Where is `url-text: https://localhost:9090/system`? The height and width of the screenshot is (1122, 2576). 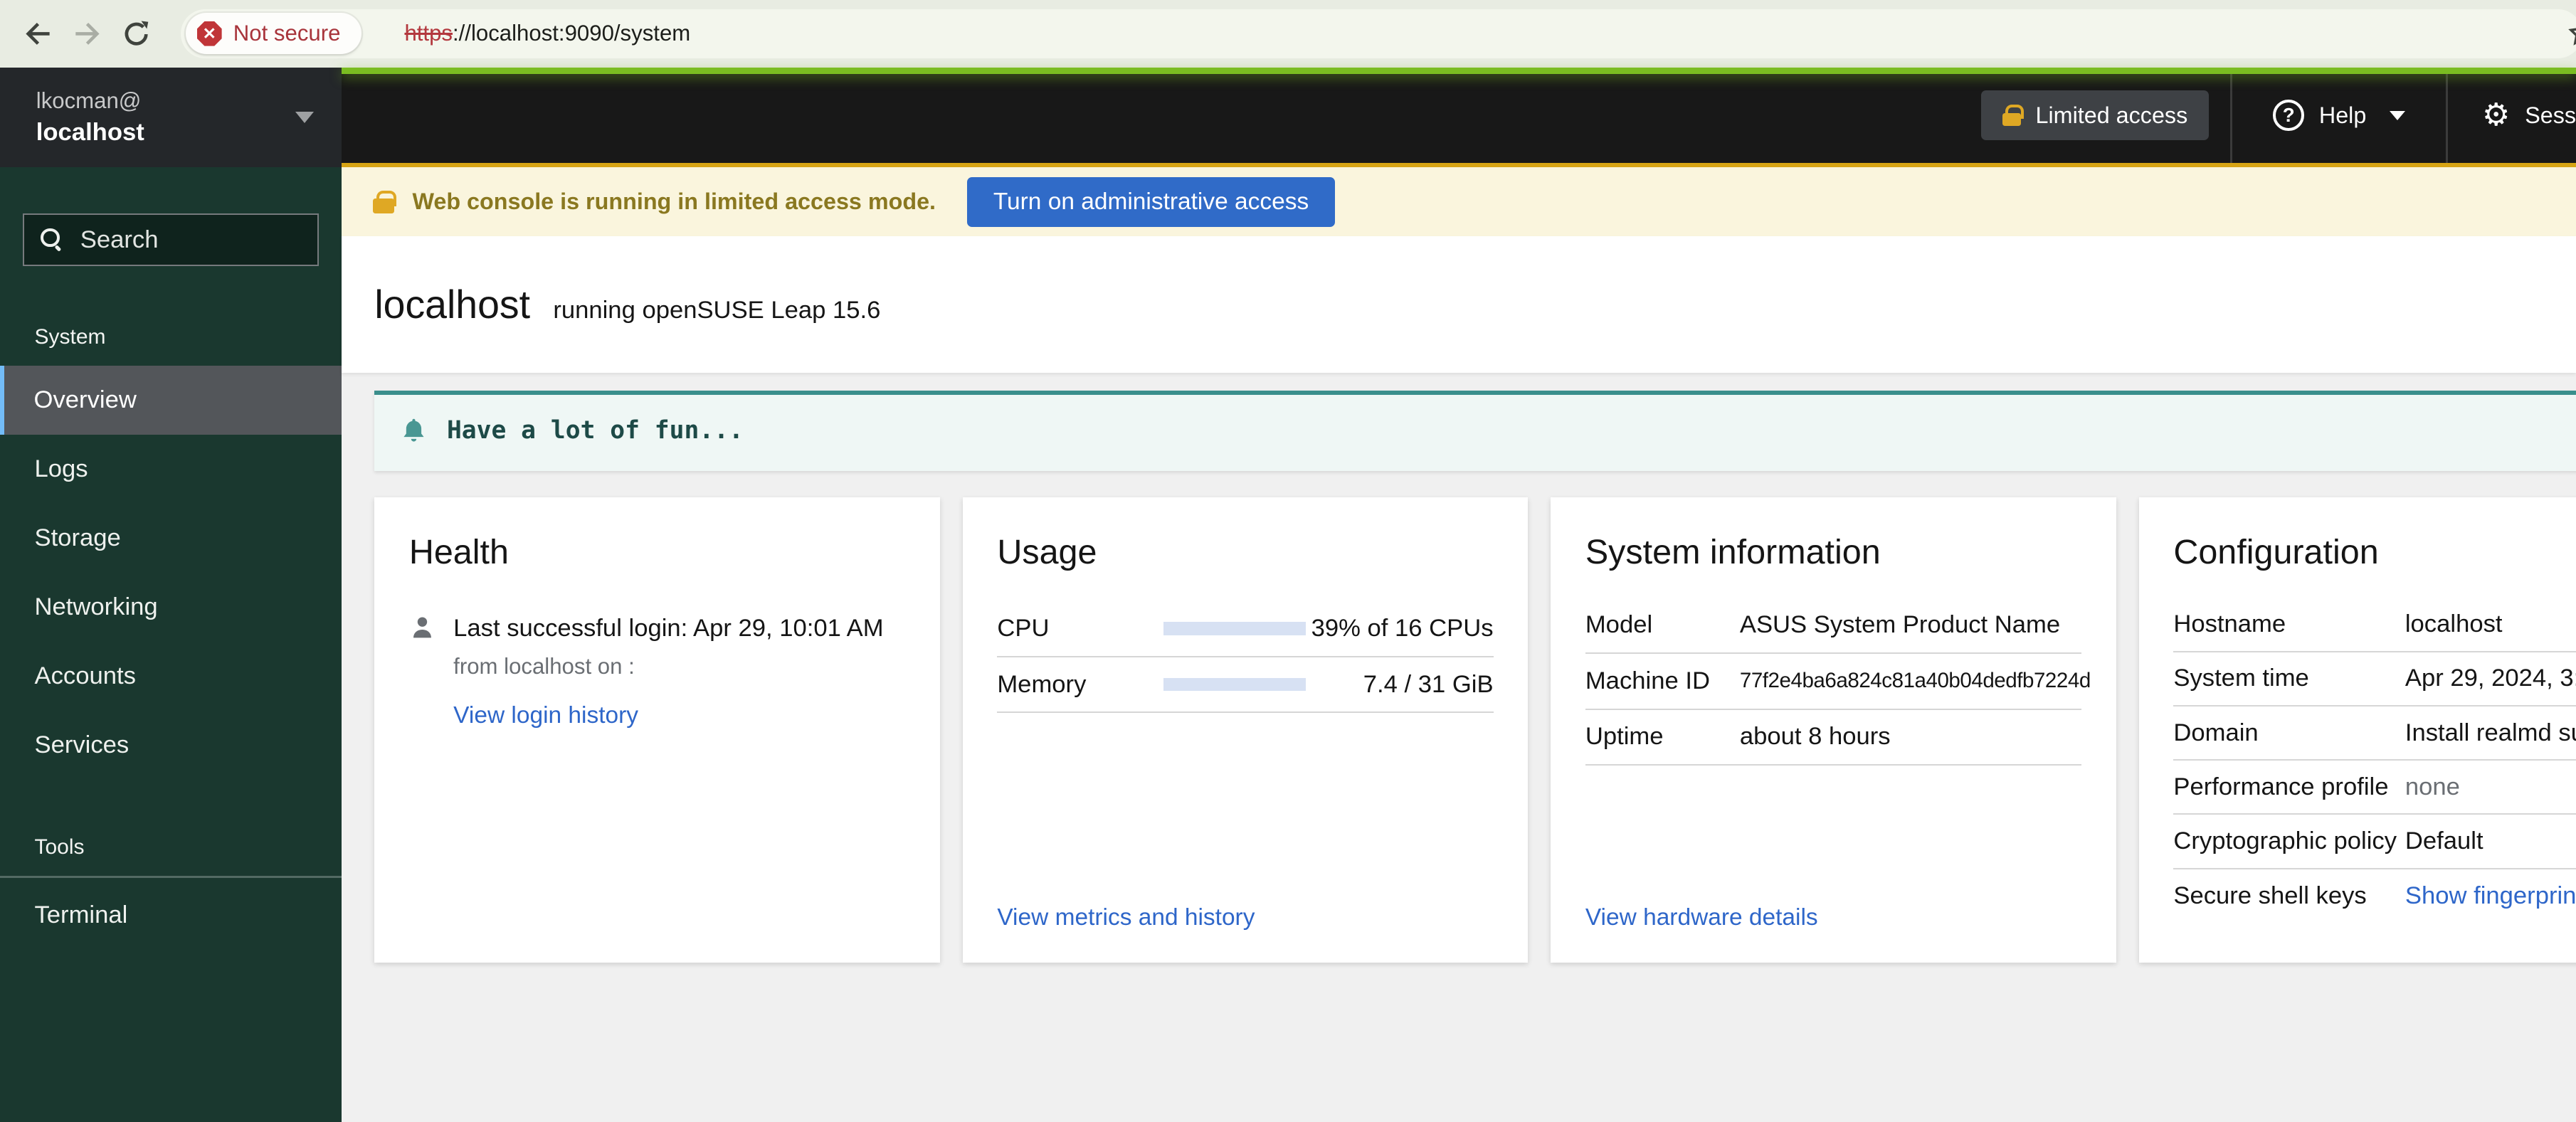
url-text: https://localhost:9090/system is located at coordinates (547, 33).